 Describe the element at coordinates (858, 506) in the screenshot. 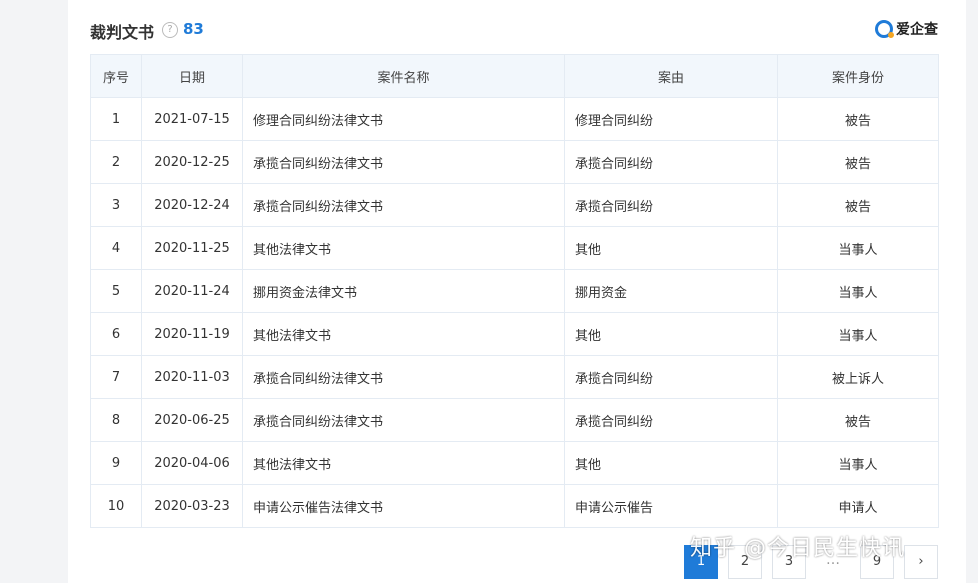

I see `cell-role: 申请人` at that location.